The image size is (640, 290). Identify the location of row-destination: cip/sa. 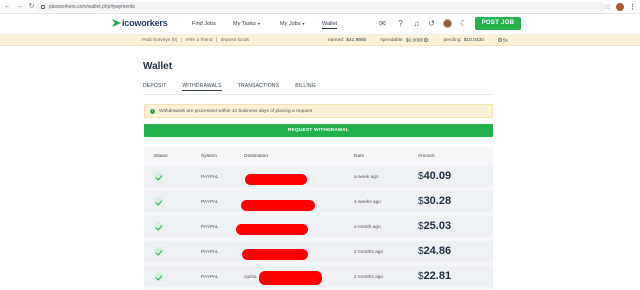
(250, 277).